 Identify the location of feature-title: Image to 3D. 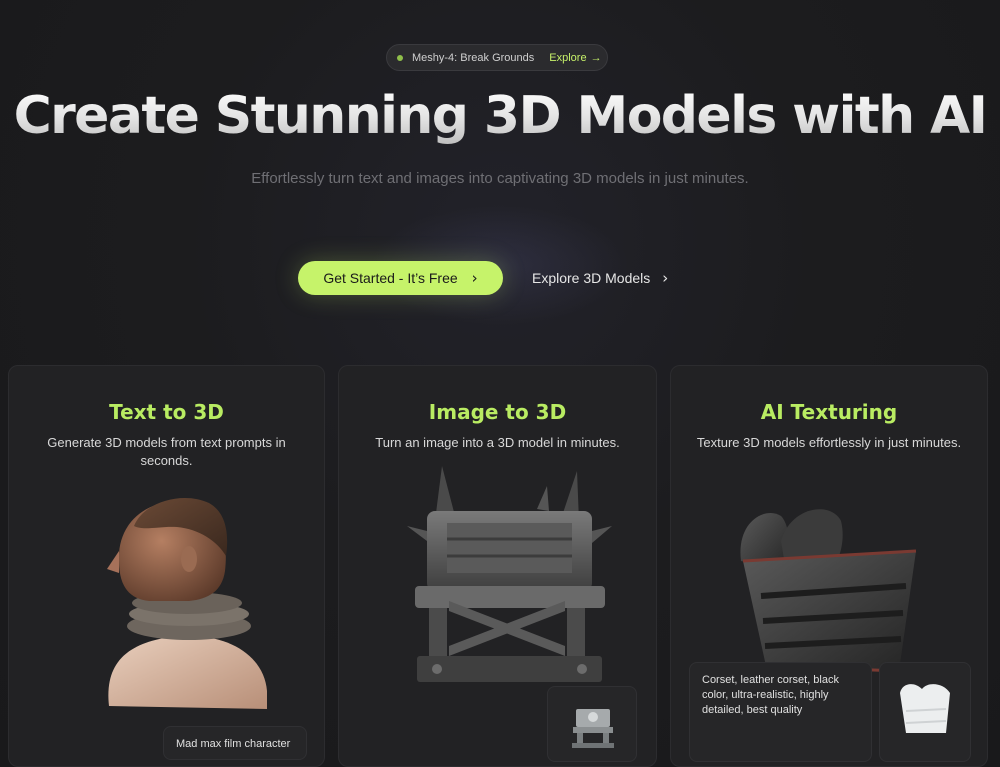
(497, 412).